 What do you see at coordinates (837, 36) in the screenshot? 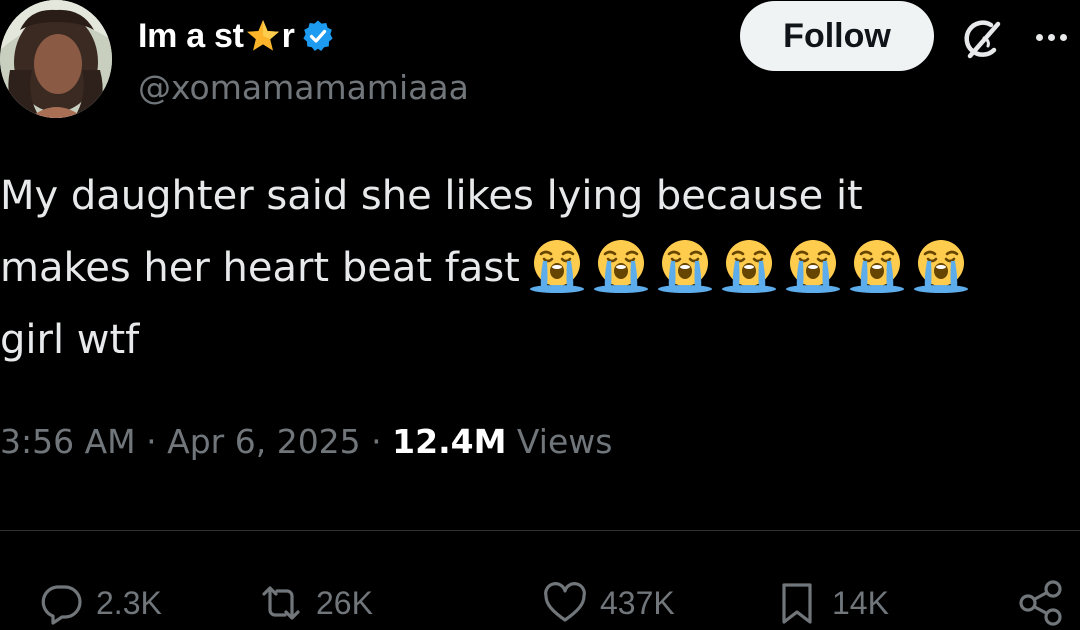
I see `follow-button: Follow` at bounding box center [837, 36].